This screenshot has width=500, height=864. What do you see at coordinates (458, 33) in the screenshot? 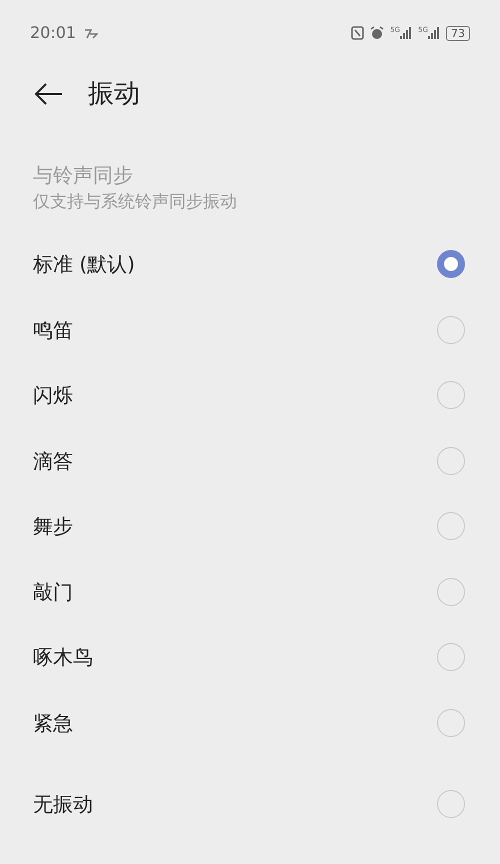
I see `battery-icon: 73` at bounding box center [458, 33].